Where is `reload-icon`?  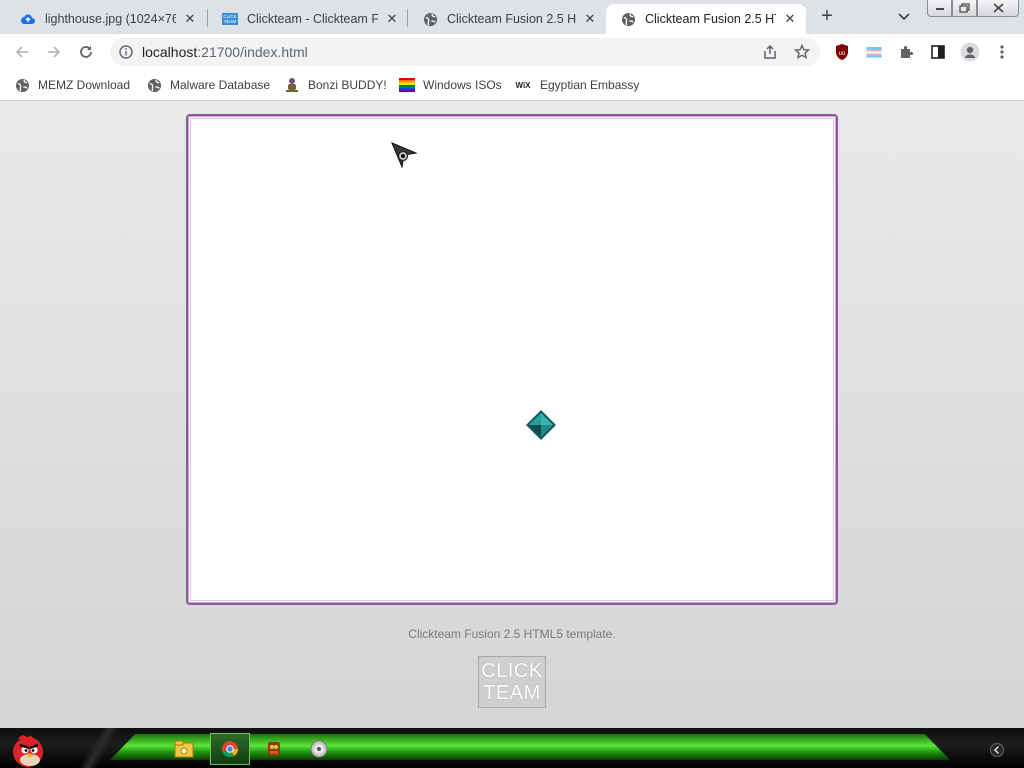 reload-icon is located at coordinates (86, 52).